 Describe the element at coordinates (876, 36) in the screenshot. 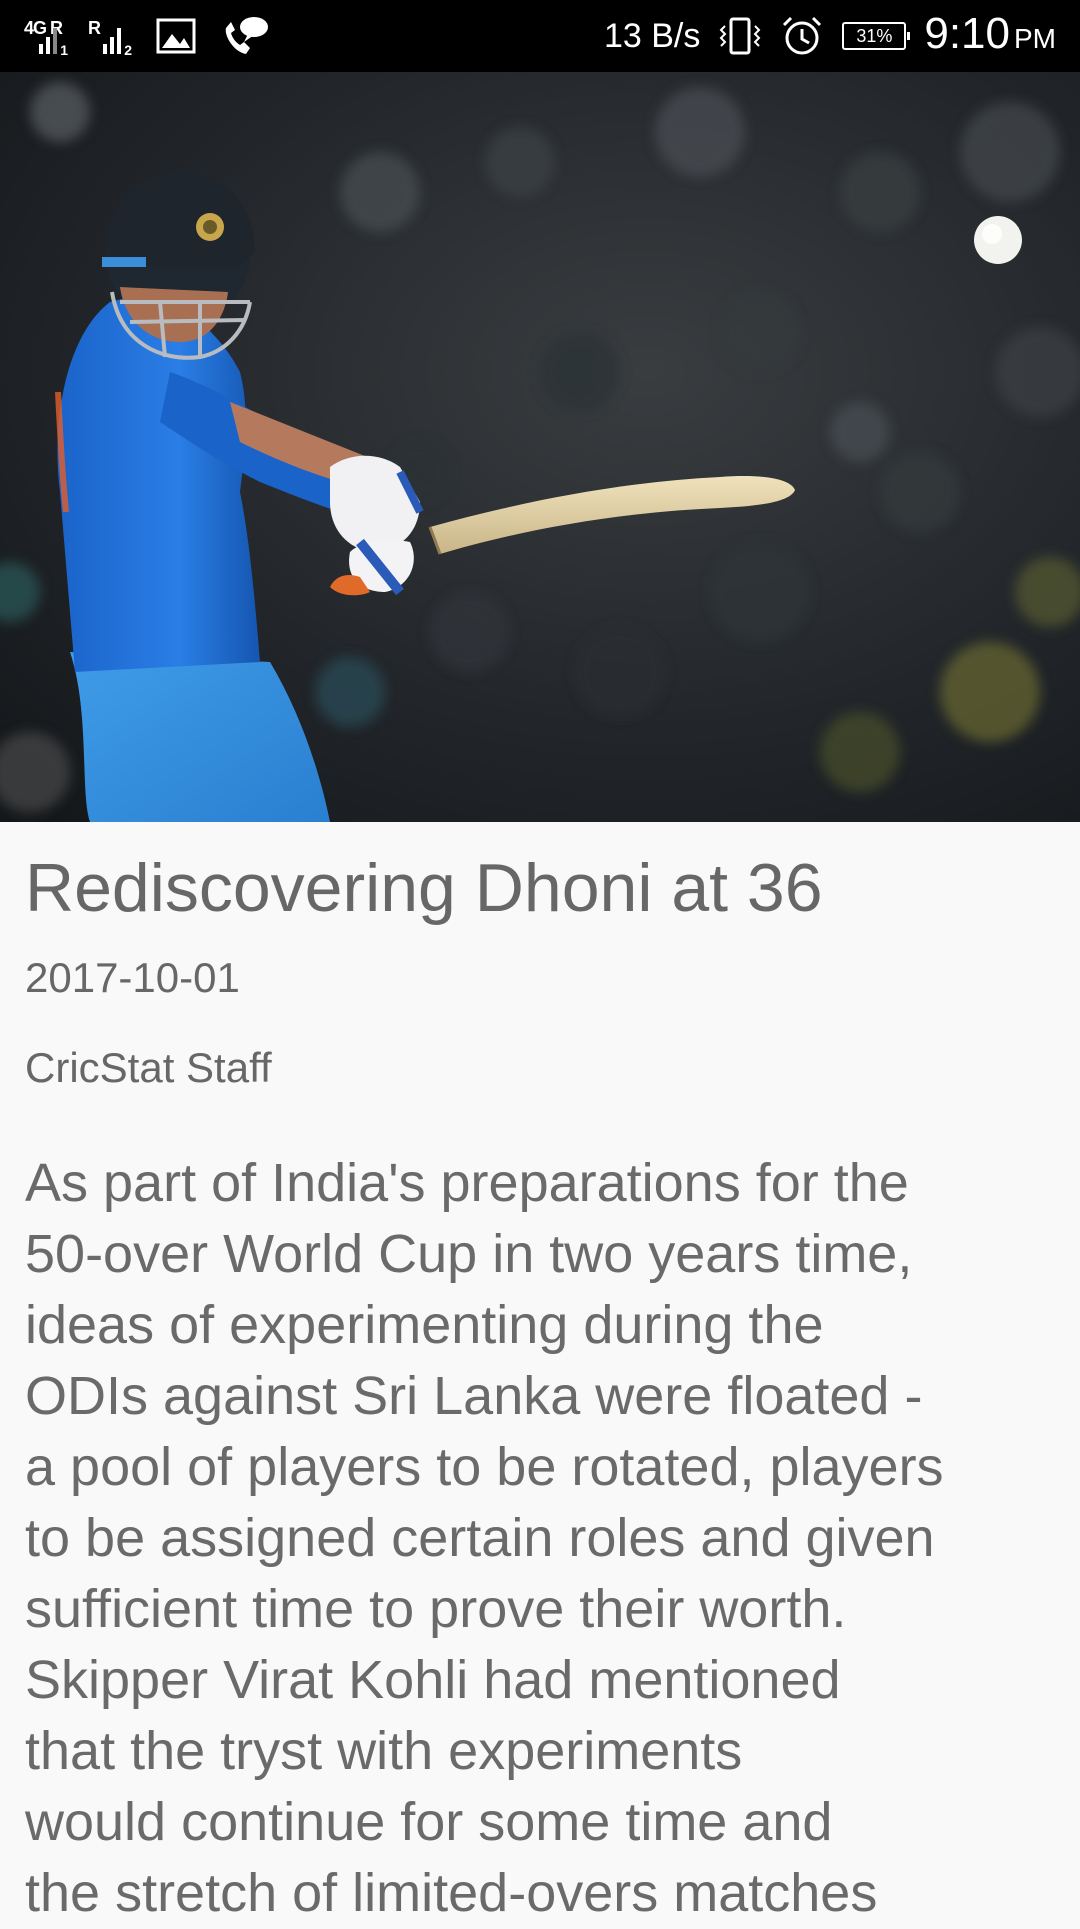

I see `battery-icon: 31%` at that location.